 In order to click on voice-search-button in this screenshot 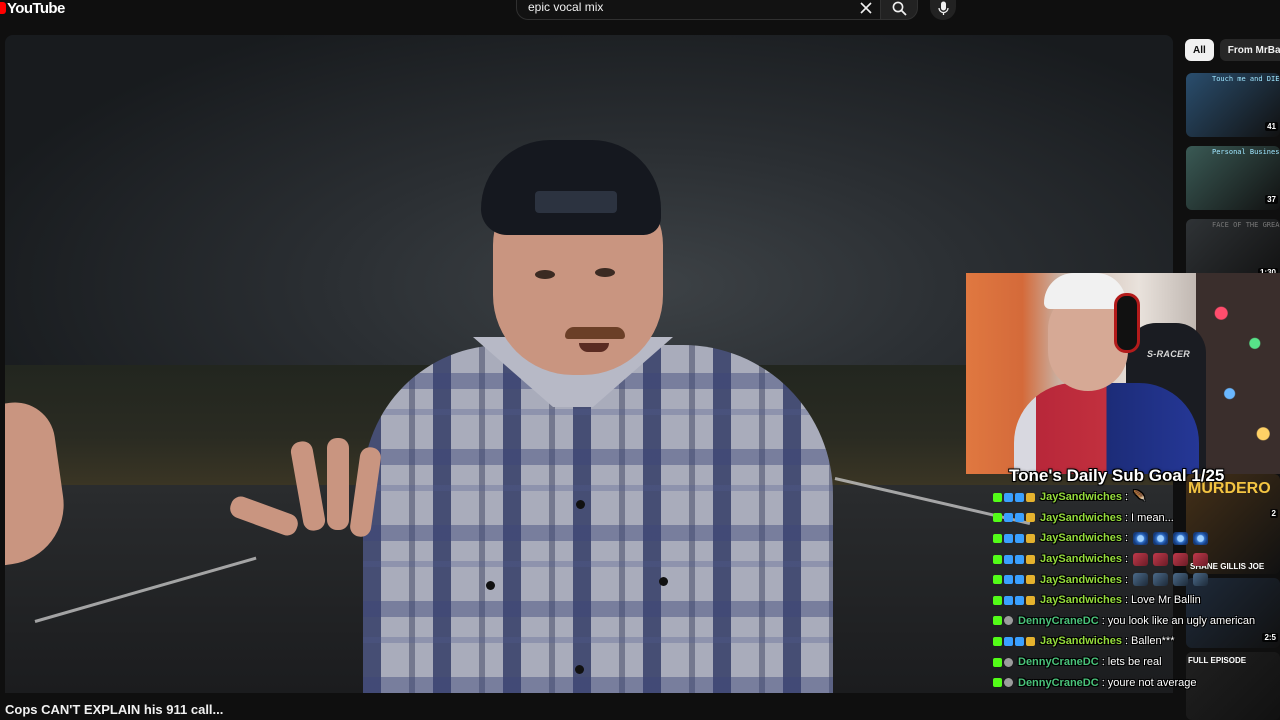, I will do `click(943, 10)`.